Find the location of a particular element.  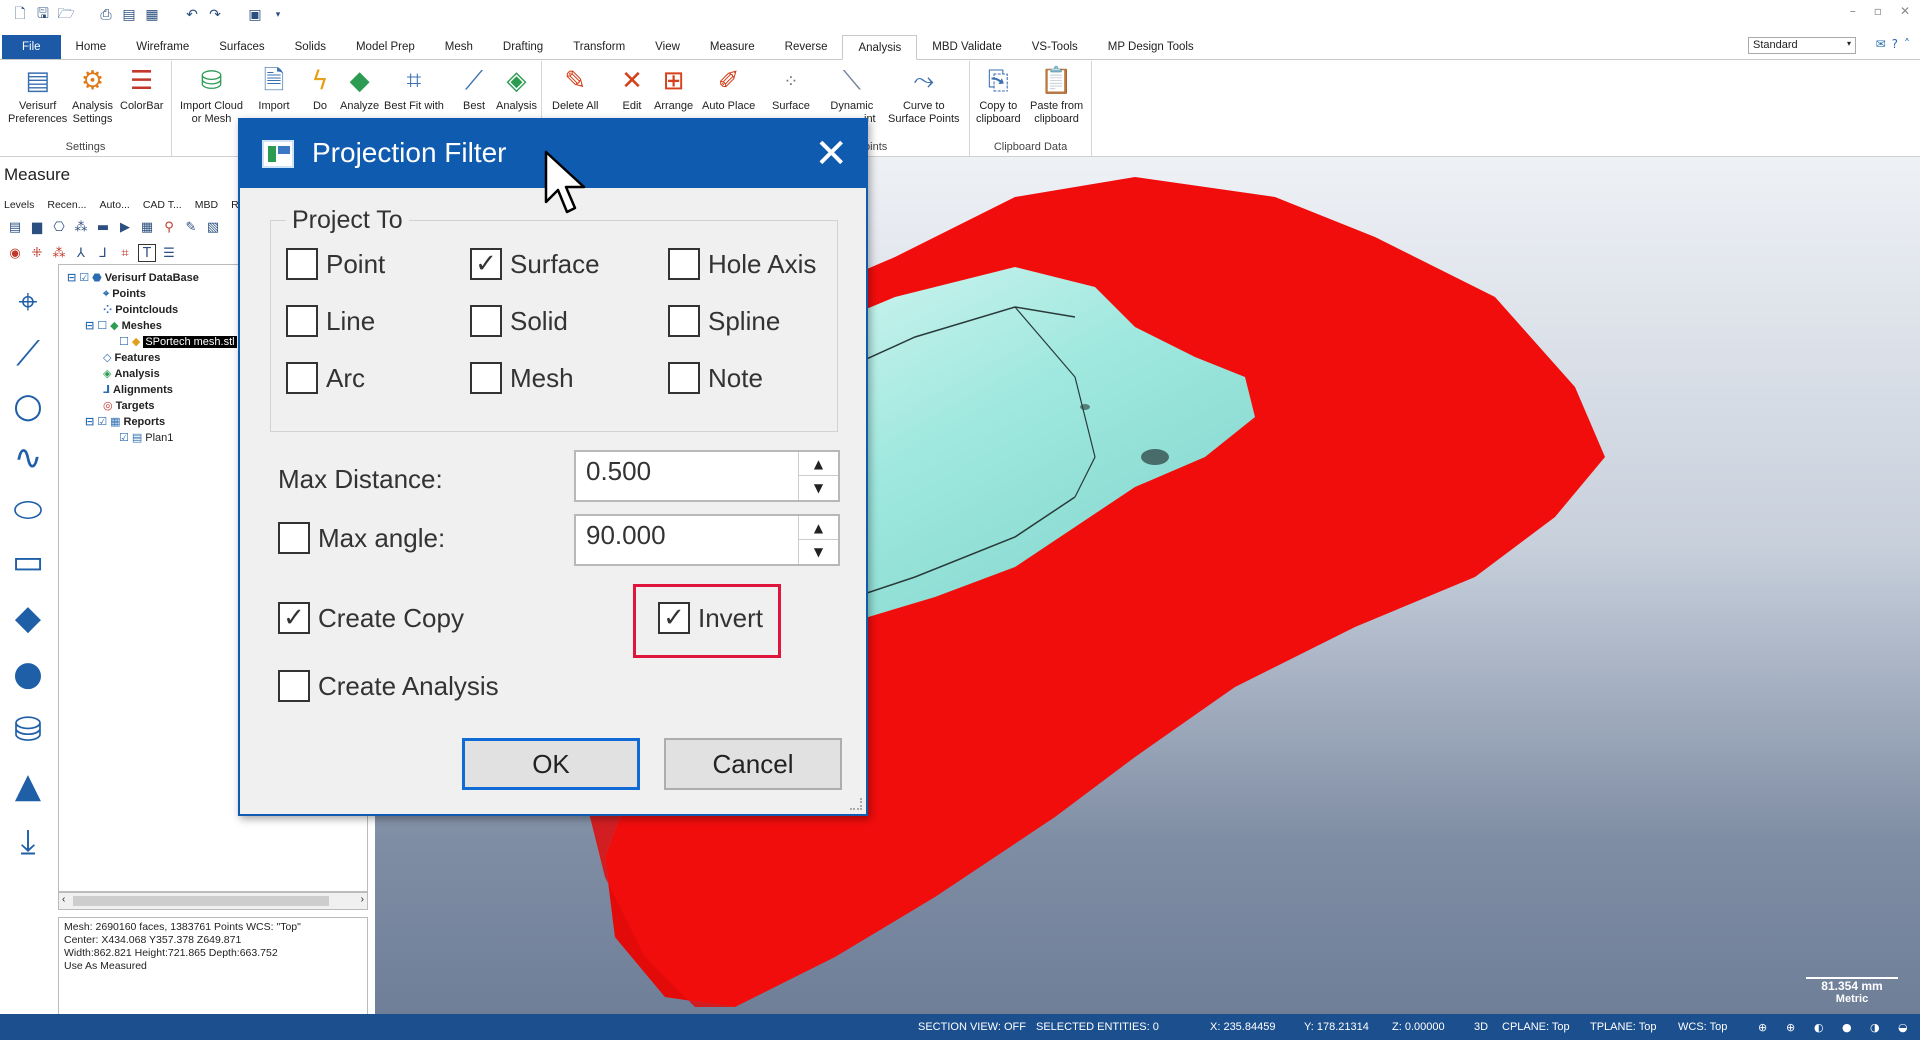

tree-horizontal-scrollbar: ‹ › is located at coordinates (213, 901).